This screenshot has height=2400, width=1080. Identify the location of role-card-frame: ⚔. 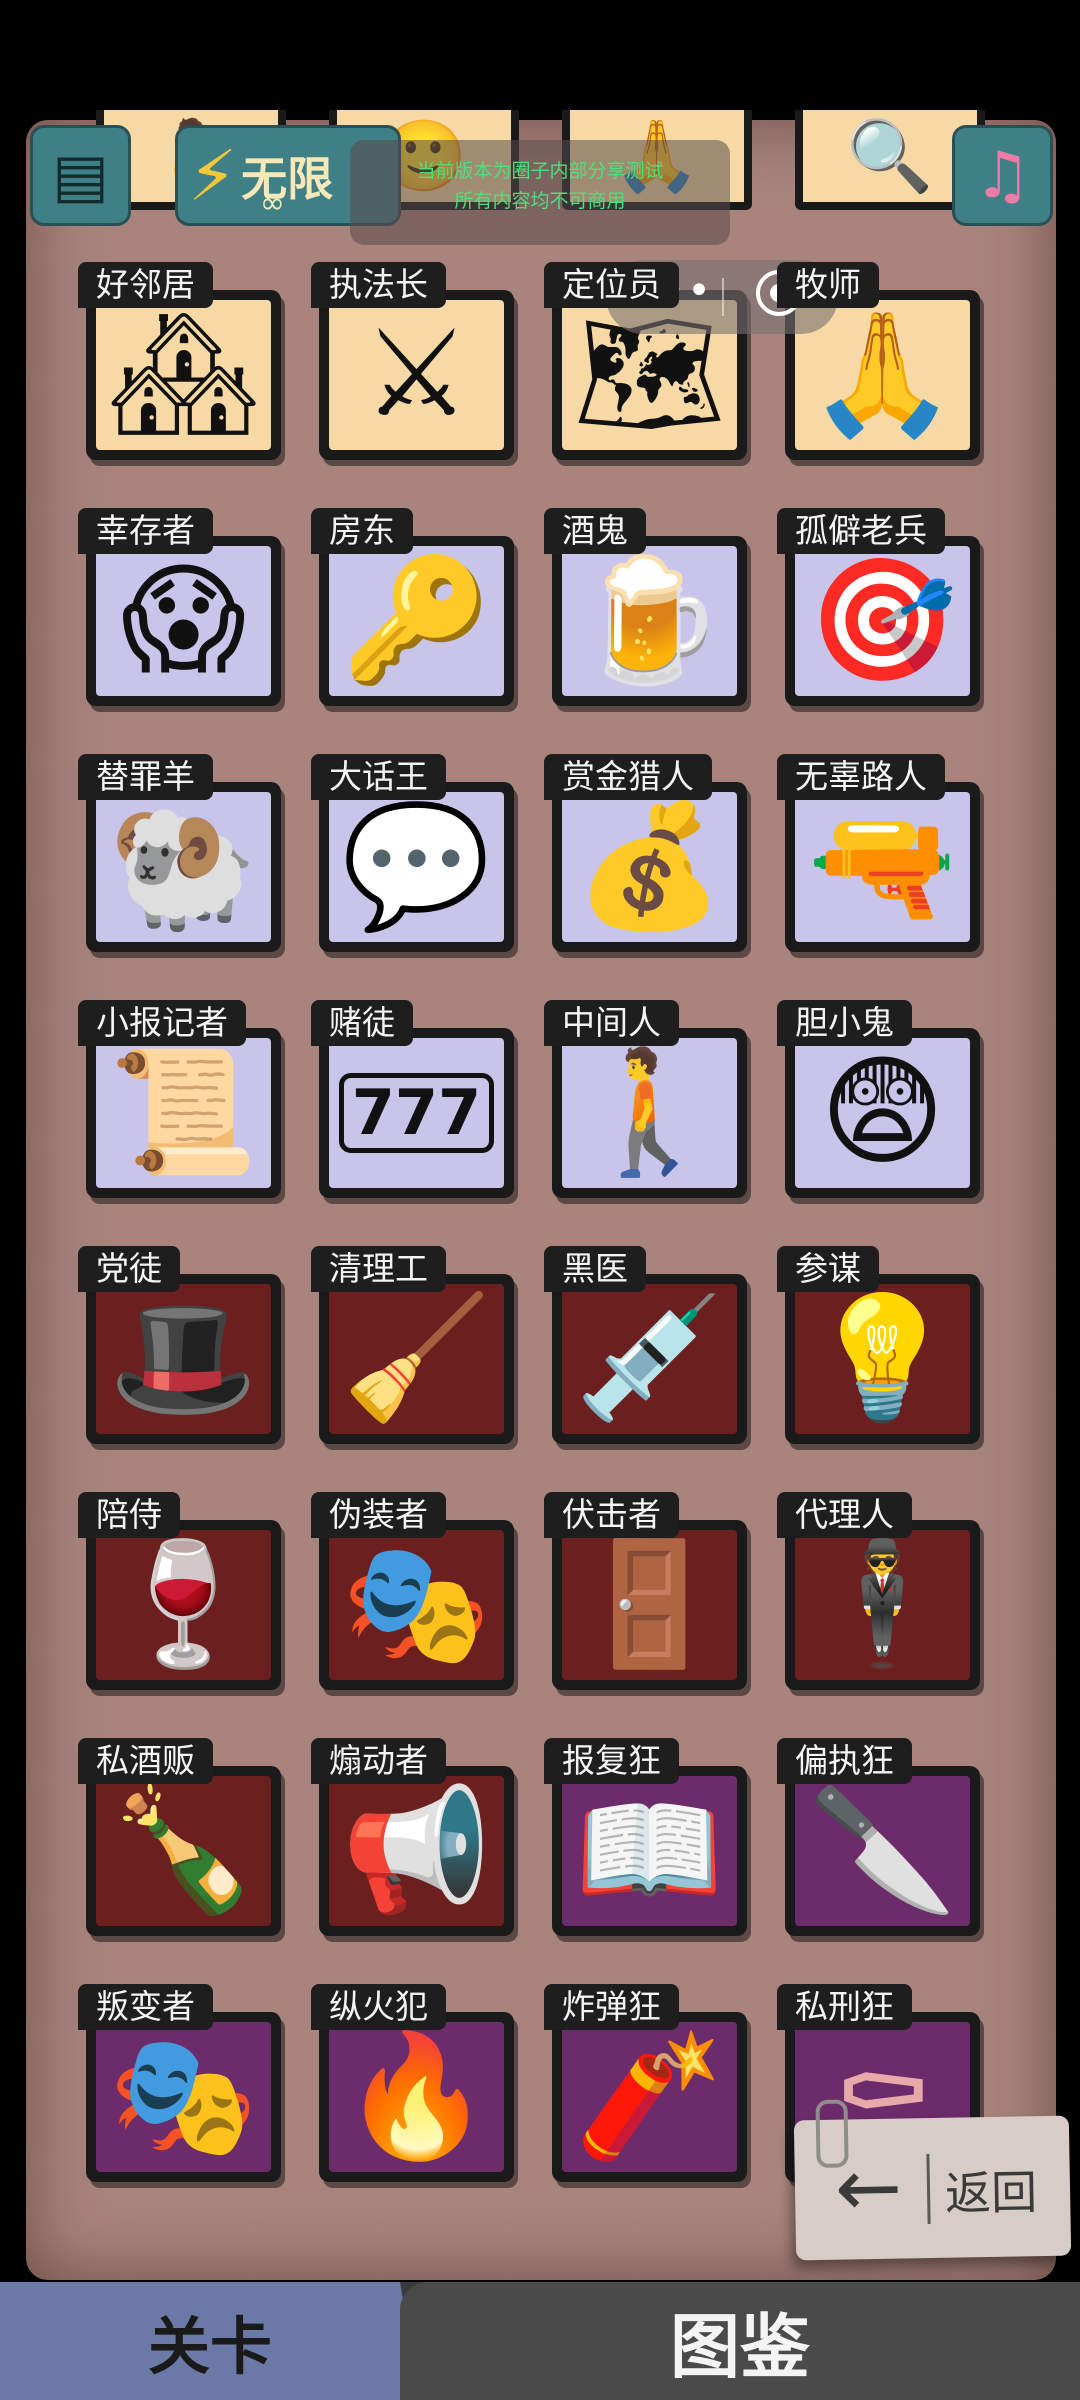
(416, 375).